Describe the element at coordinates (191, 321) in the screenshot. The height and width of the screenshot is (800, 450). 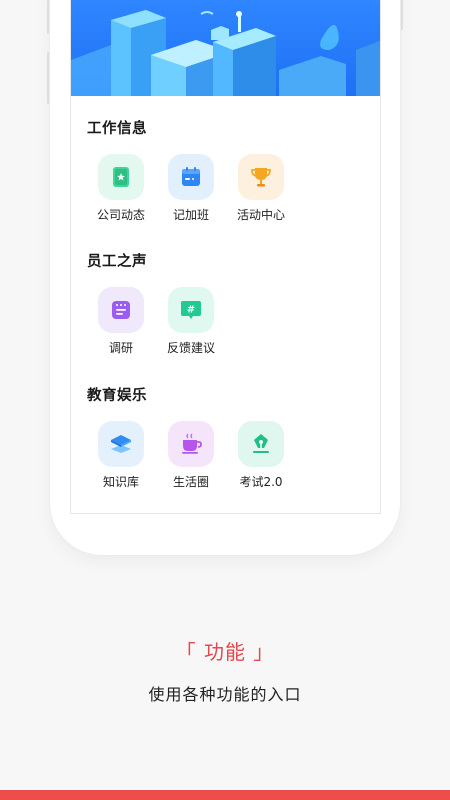
I see `feedback-button: # 反馈建议` at that location.